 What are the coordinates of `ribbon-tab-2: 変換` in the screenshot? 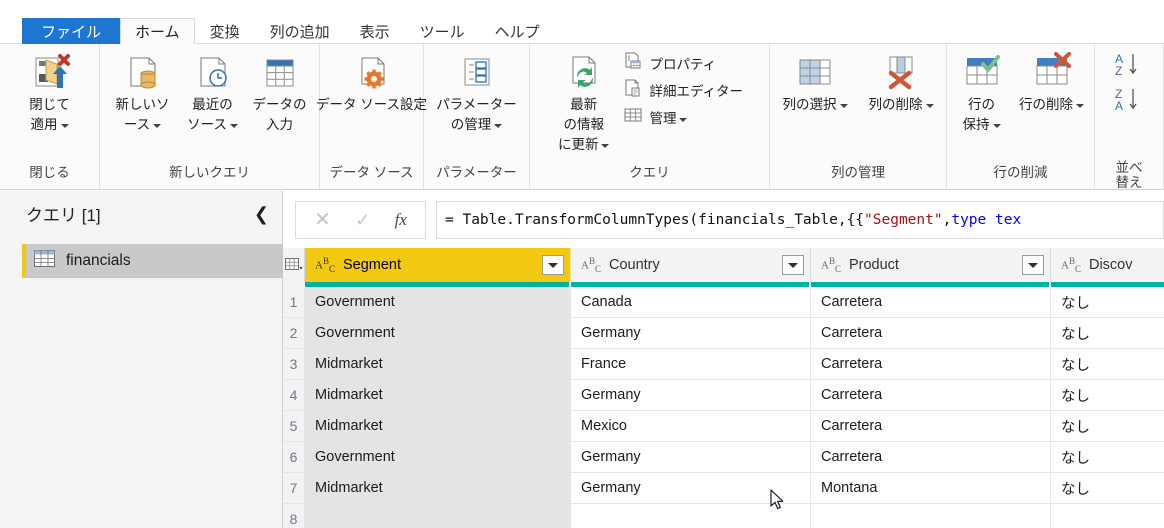 It's located at (225, 31).